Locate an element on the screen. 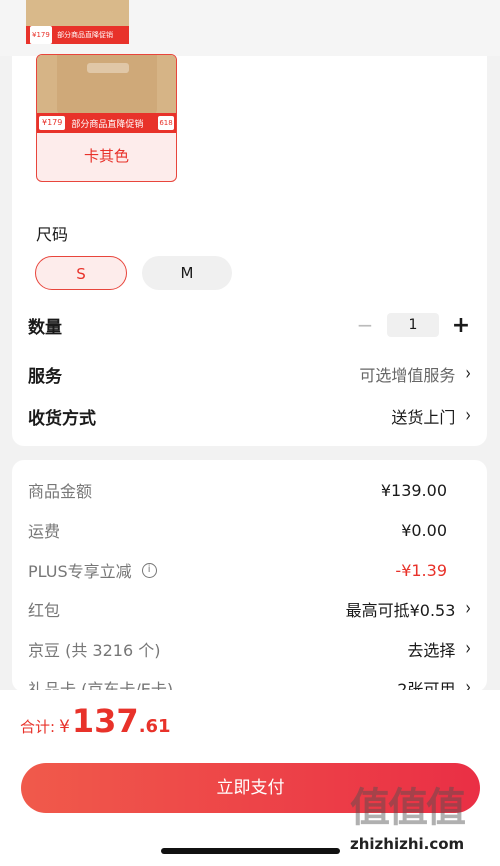  info-icon: i is located at coordinates (149, 570).